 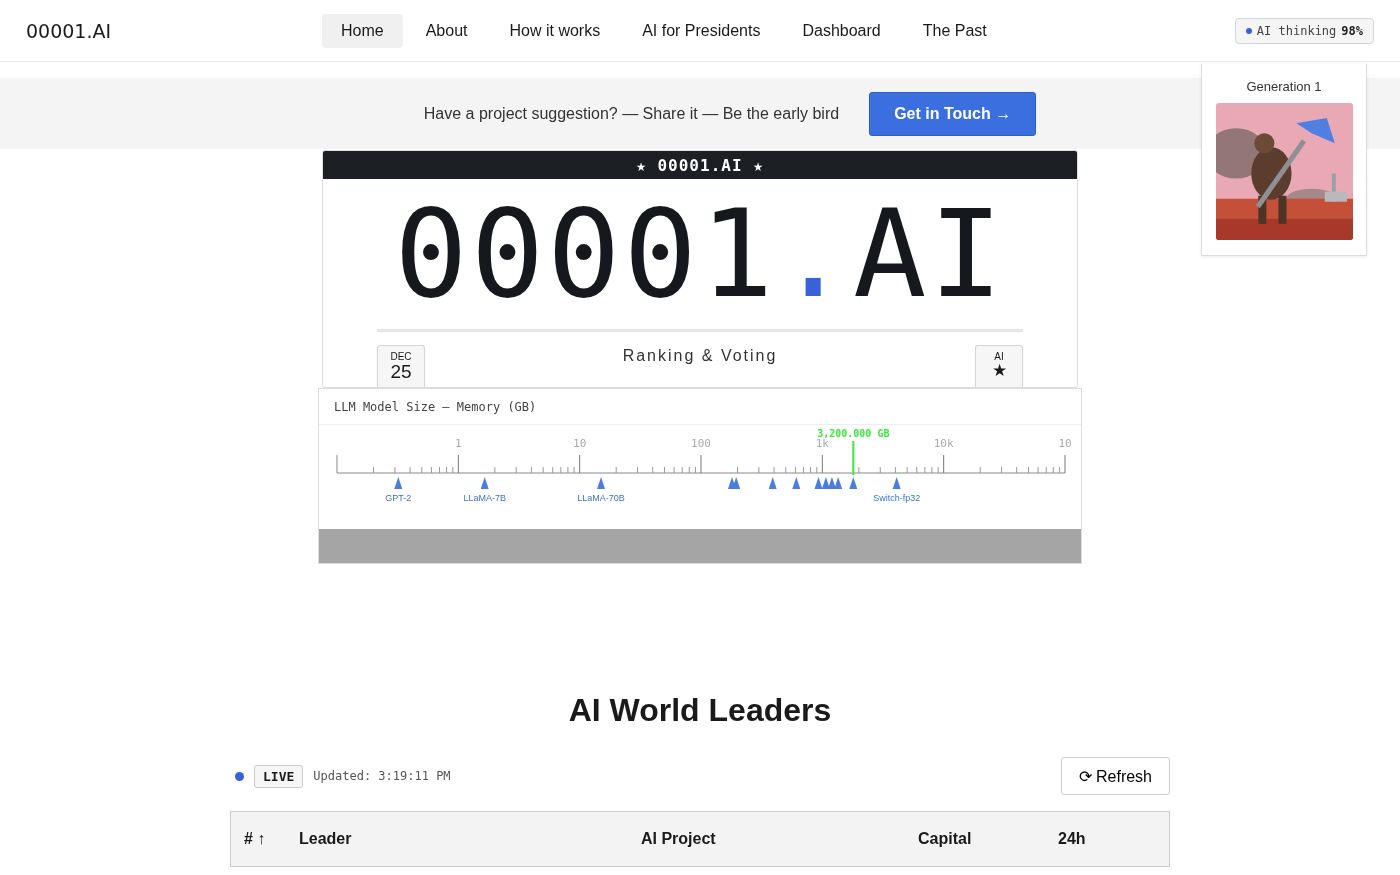 I want to click on nav-link: The Past, so click(x=954, y=30).